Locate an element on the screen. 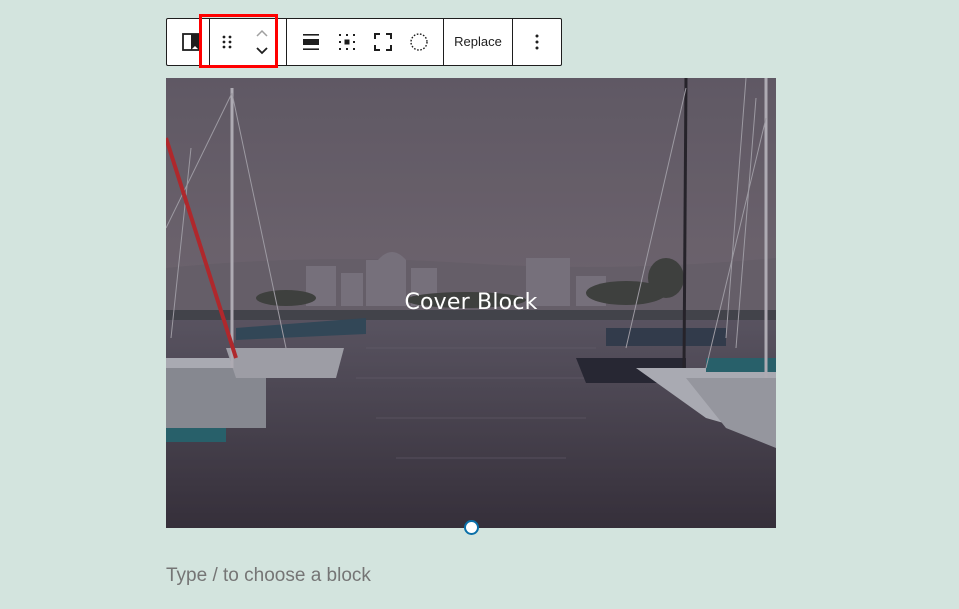 Image resolution: width=959 pixels, height=609 pixels. more-vertical-icon is located at coordinates (537, 42).